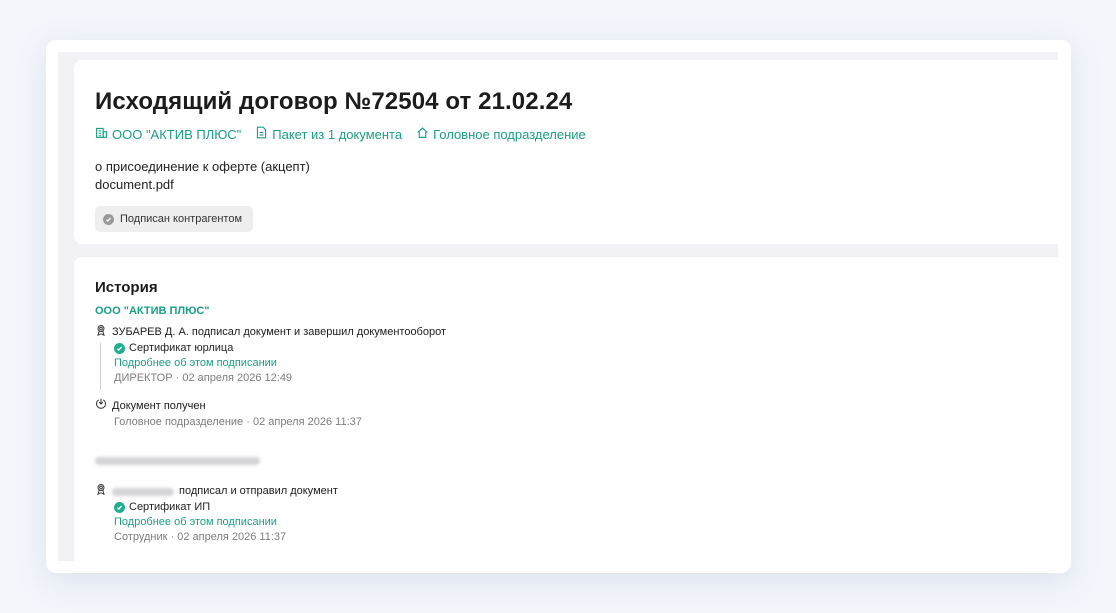 This screenshot has width=1116, height=613. What do you see at coordinates (258, 491) in the screenshot?
I see `event-text: подписал и отправил документ` at bounding box center [258, 491].